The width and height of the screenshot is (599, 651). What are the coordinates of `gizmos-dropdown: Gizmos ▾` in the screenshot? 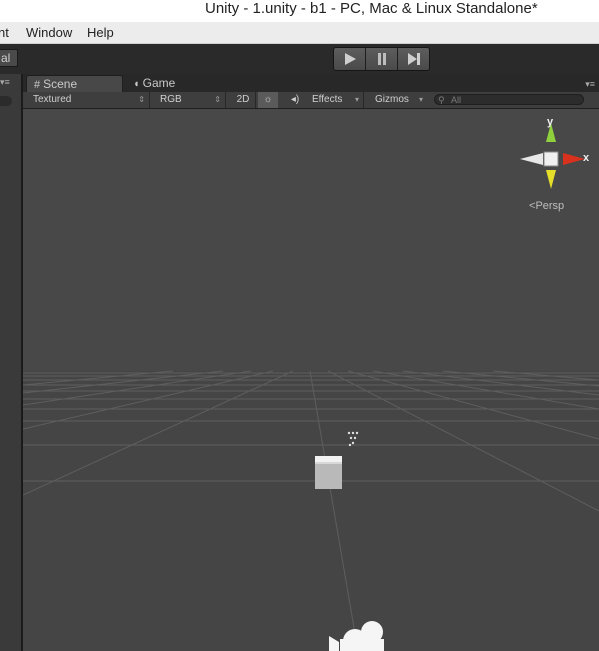 It's located at (398, 100).